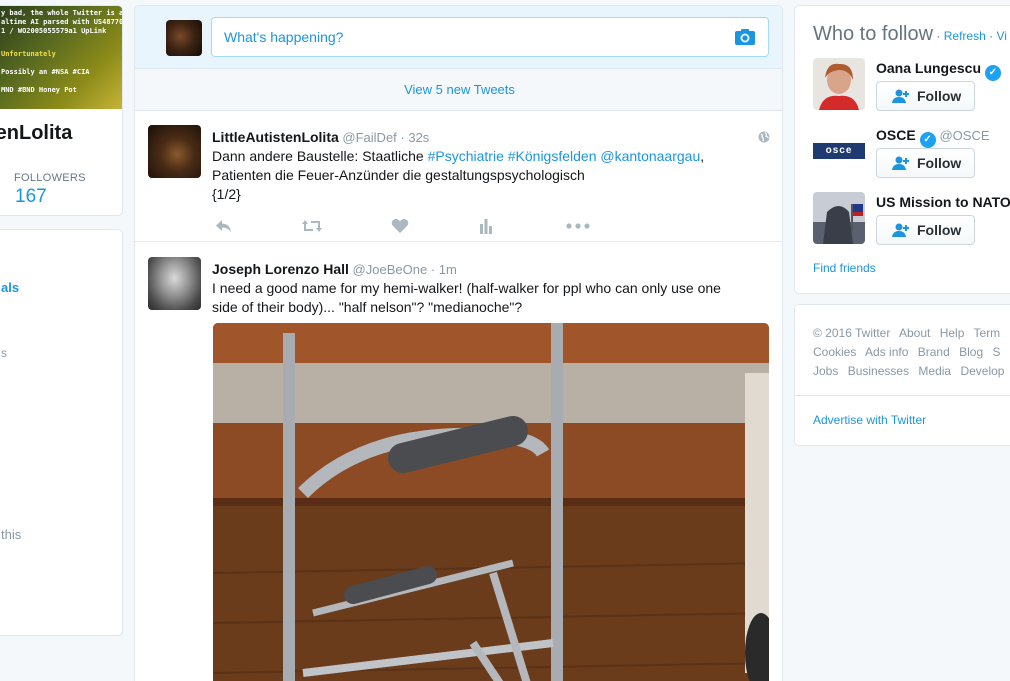 The height and width of the screenshot is (681, 1010). What do you see at coordinates (444, 269) in the screenshot?
I see `tweet-timestamp: · 1m` at bounding box center [444, 269].